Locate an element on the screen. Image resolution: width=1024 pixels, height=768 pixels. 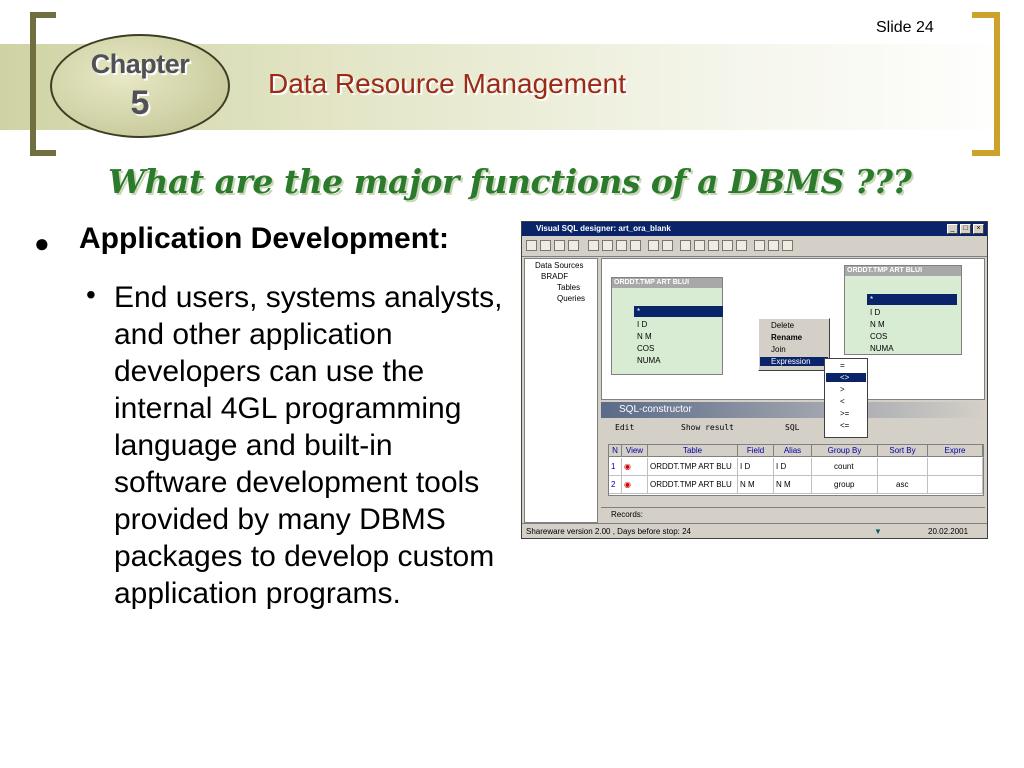
print-icon is located at coordinates (573, 245).